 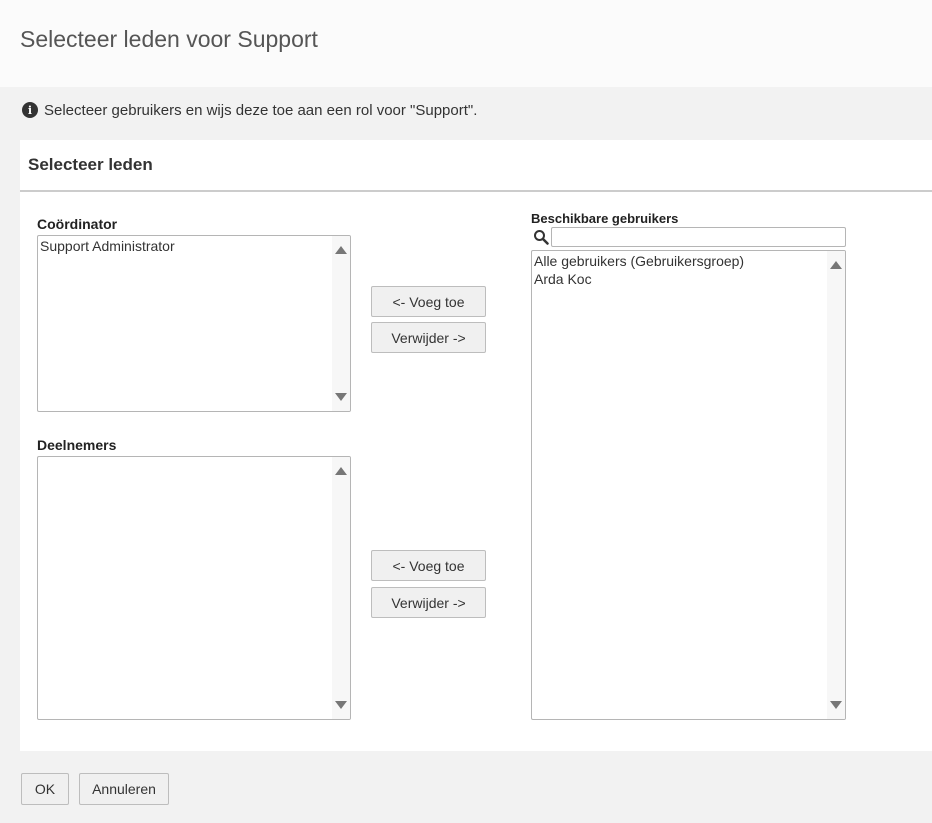 I want to click on info-icon: i, so click(x=30, y=110).